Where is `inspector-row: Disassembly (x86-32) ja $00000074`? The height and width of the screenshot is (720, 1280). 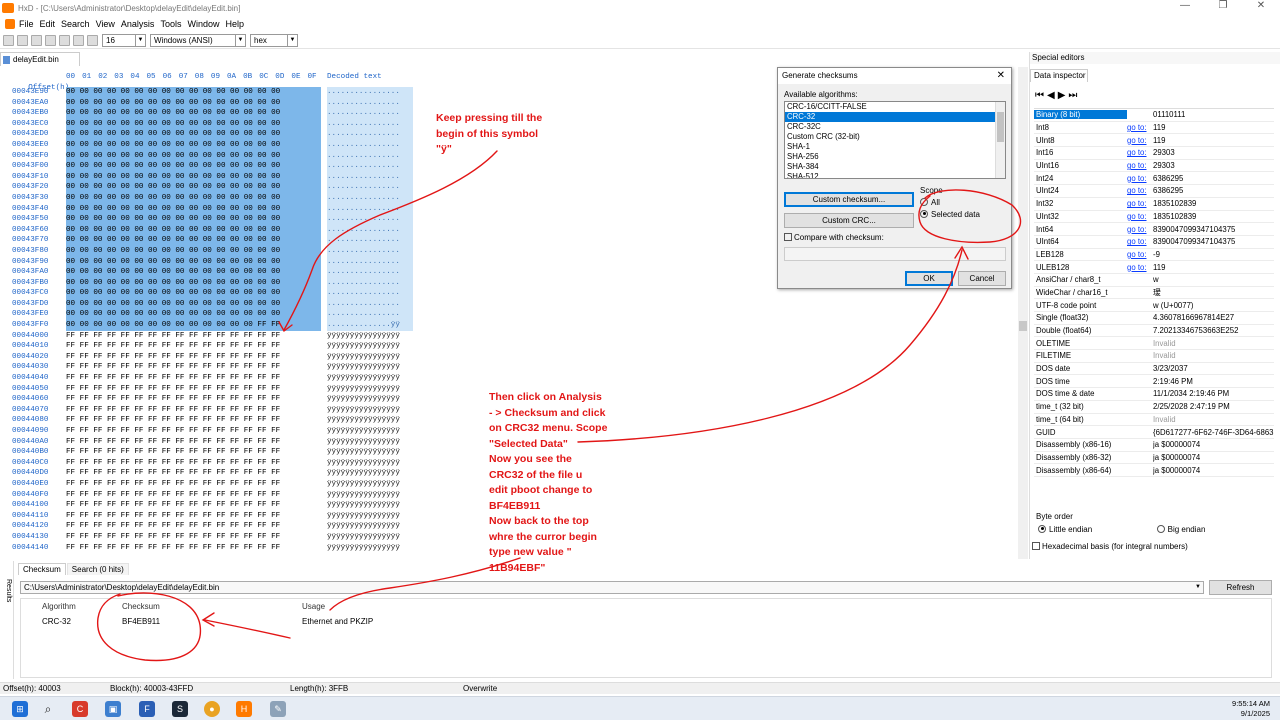
inspector-row: Disassembly (x86-32) ja $00000074 is located at coordinates (1154, 458).